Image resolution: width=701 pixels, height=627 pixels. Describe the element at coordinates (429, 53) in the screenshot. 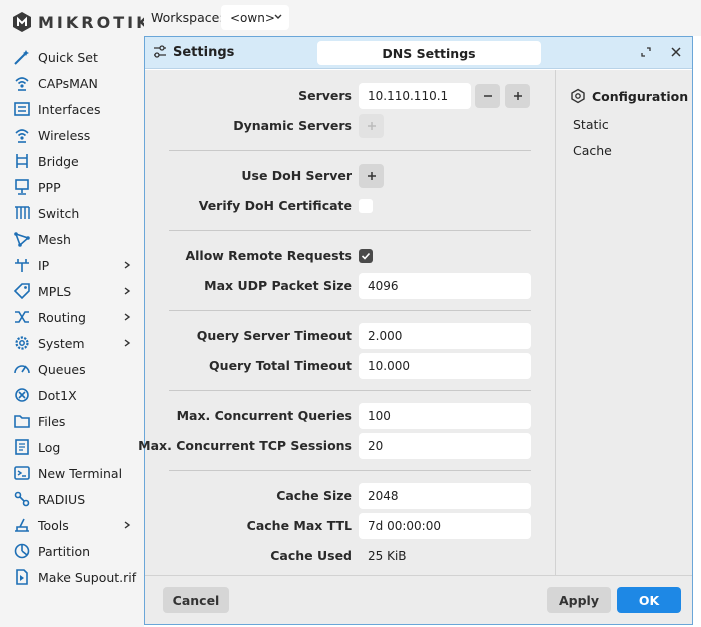

I see `tab-dns-settings: DNS Settings` at that location.